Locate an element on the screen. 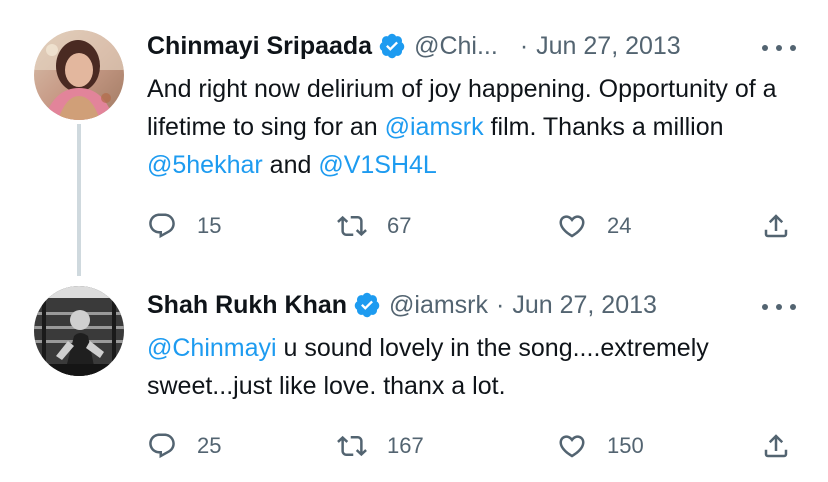 The height and width of the screenshot is (482, 828). reply-count: 25 is located at coordinates (209, 445).